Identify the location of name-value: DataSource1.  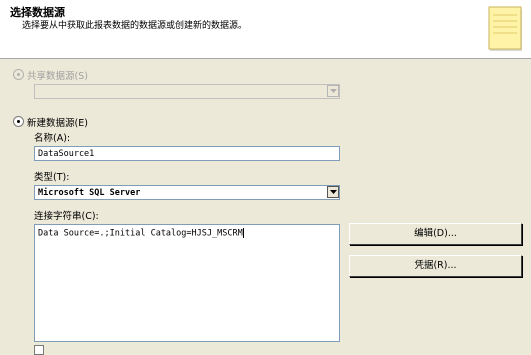
(66, 154).